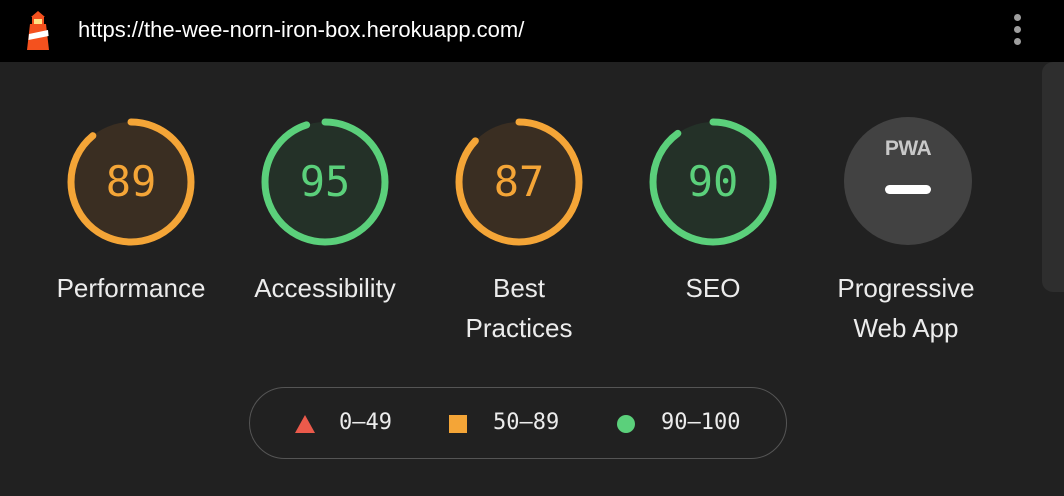  Describe the element at coordinates (906, 308) in the screenshot. I see `pwa-label: Progressive Web App` at that location.